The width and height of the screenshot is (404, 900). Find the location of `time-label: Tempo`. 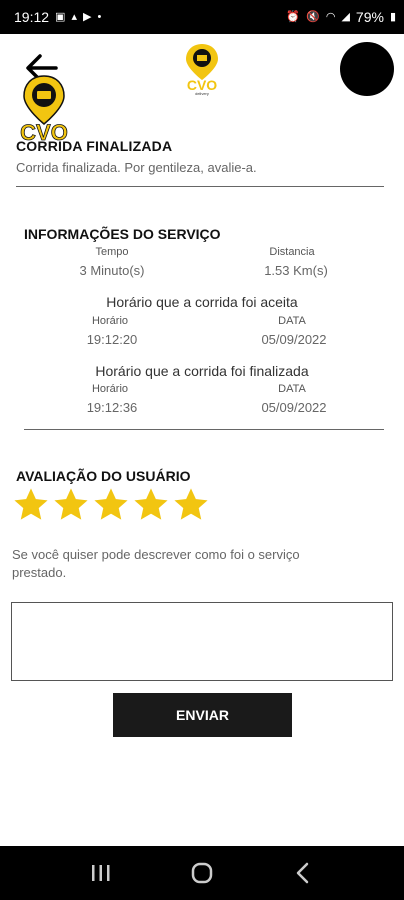

time-label: Tempo is located at coordinates (112, 252).